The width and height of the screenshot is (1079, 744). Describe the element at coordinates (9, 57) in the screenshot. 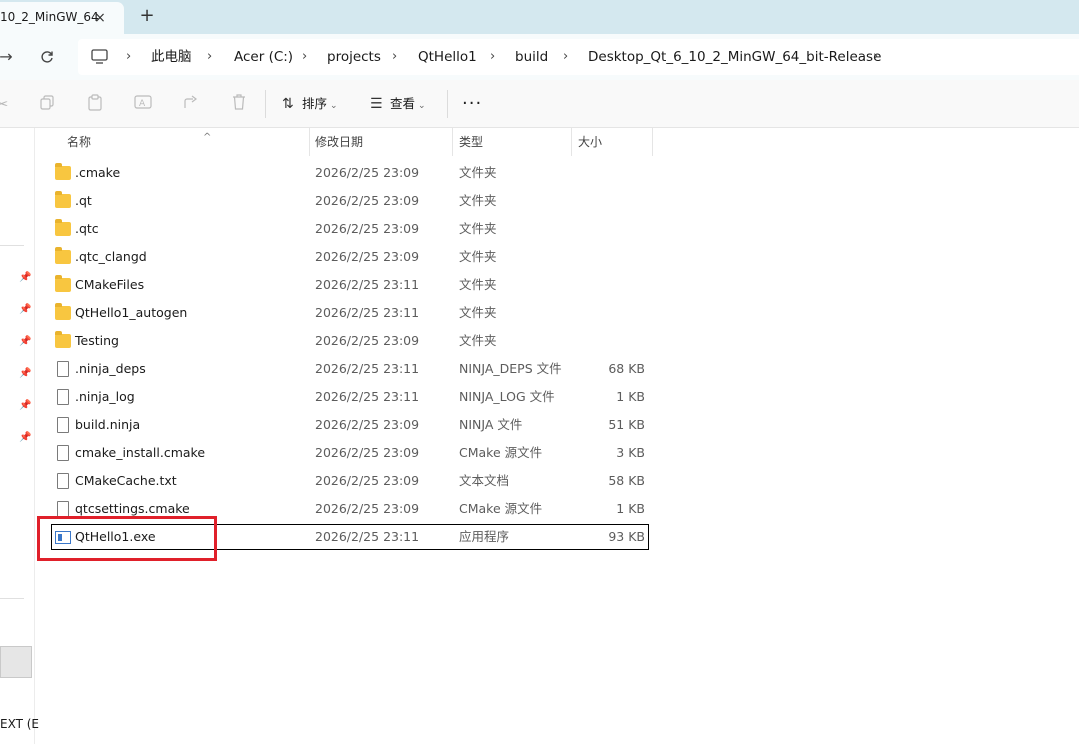

I see `forward-icon: →` at that location.